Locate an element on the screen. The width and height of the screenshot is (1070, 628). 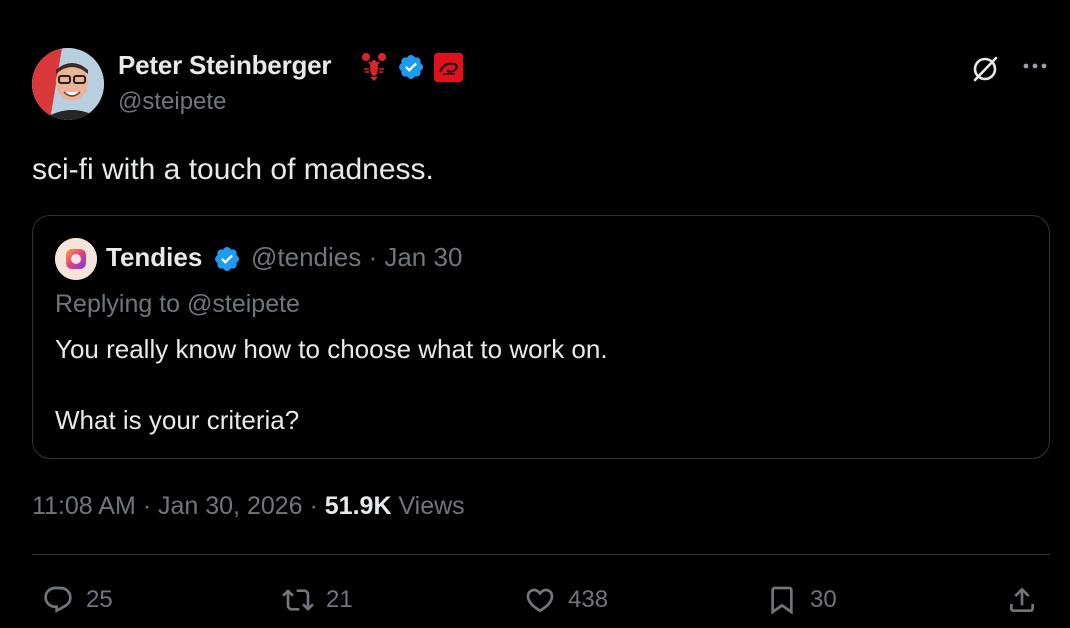
grok-icon is located at coordinates (985, 69).